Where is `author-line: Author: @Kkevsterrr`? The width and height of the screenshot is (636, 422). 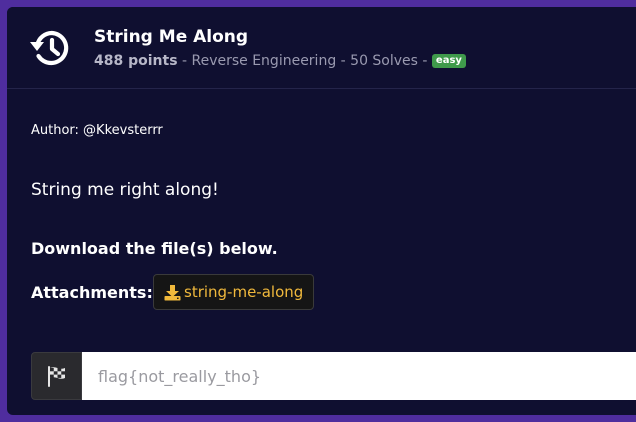 author-line: Author: @Kkevsterrr is located at coordinates (97, 130).